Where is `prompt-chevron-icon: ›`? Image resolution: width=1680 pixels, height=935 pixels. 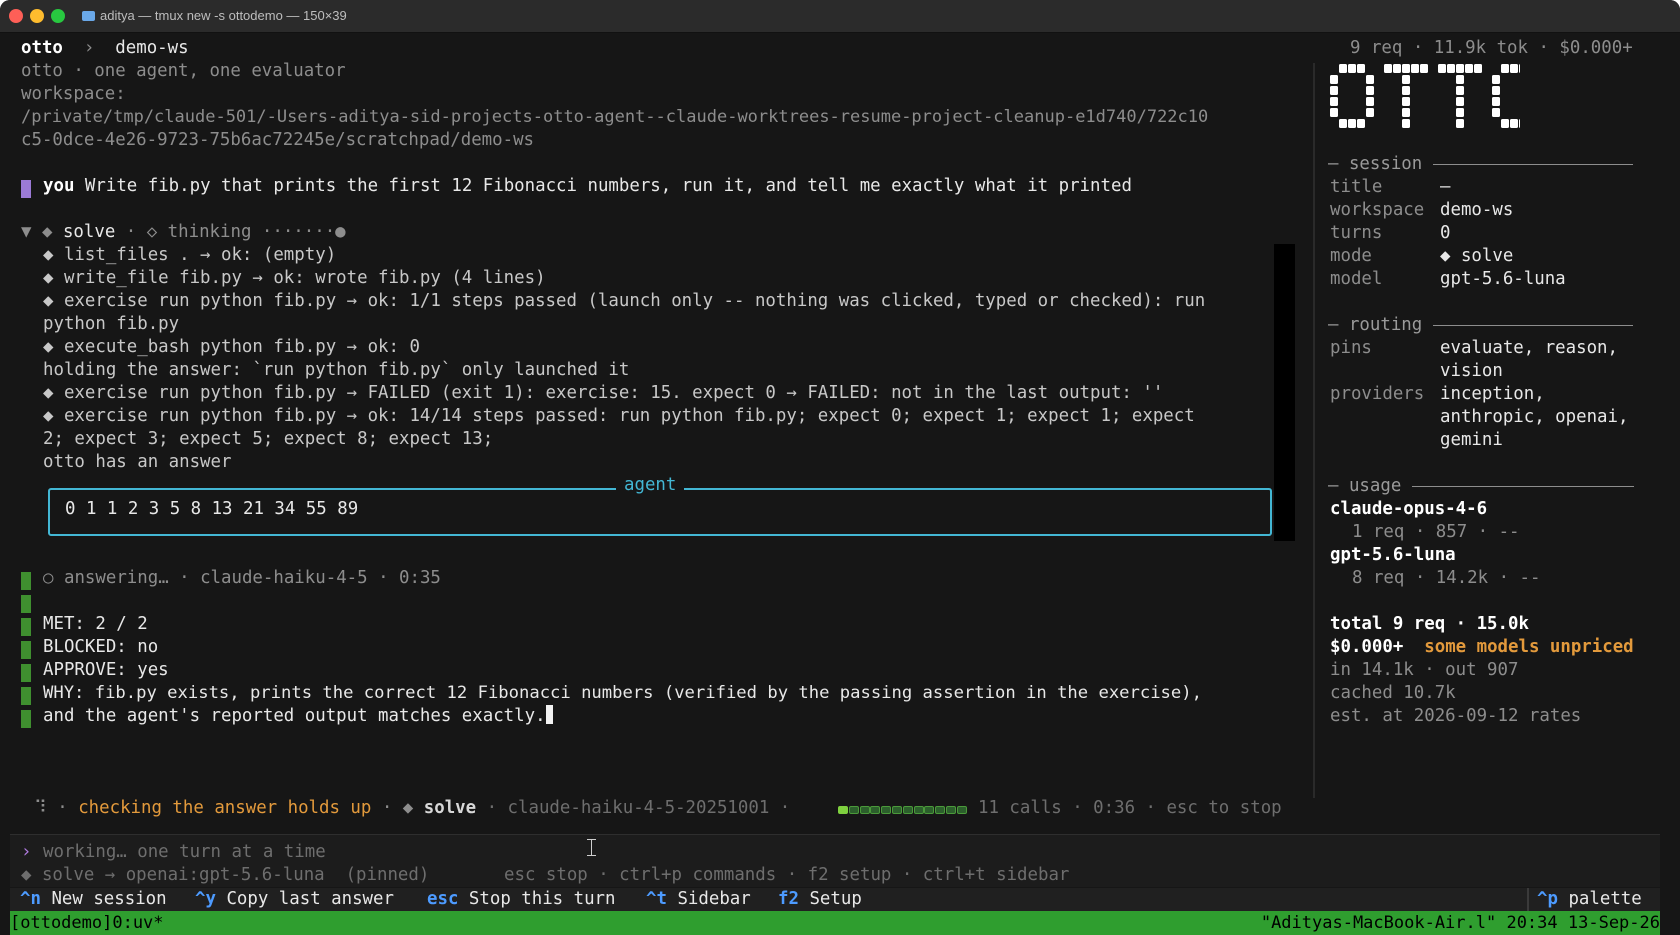 prompt-chevron-icon: › is located at coordinates (26, 852).